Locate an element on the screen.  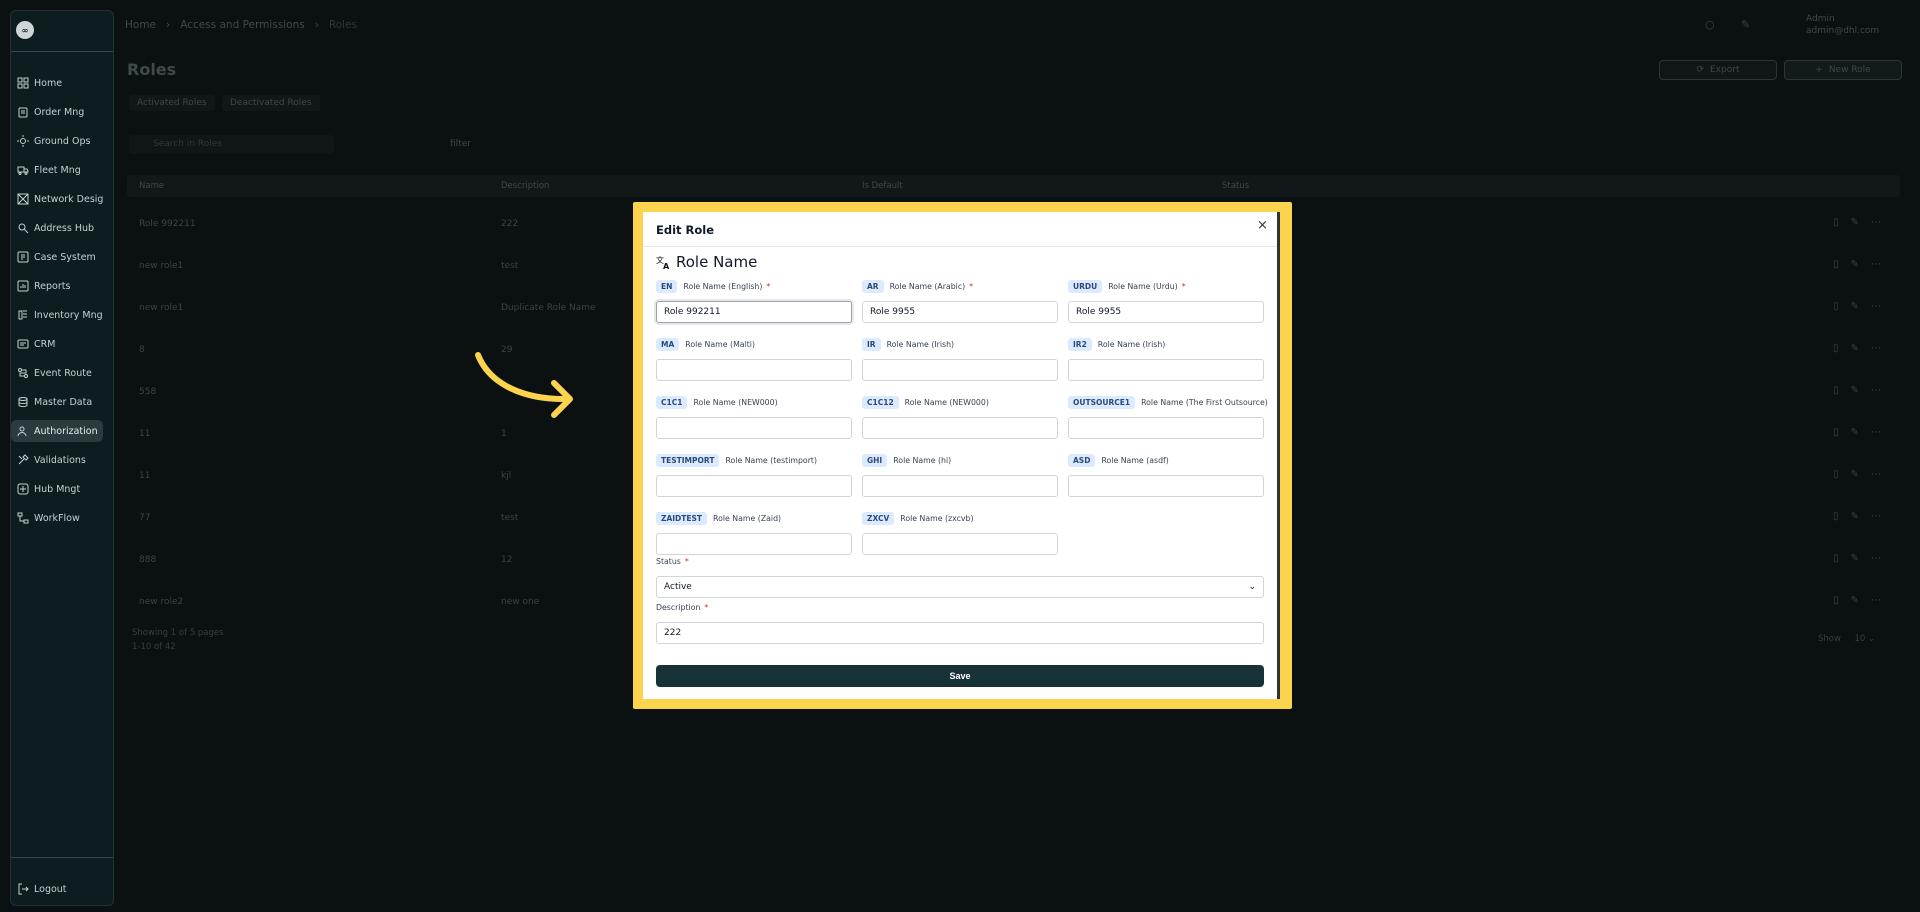
tab-activated-roles: Activated Roles is located at coordinates (172, 103).